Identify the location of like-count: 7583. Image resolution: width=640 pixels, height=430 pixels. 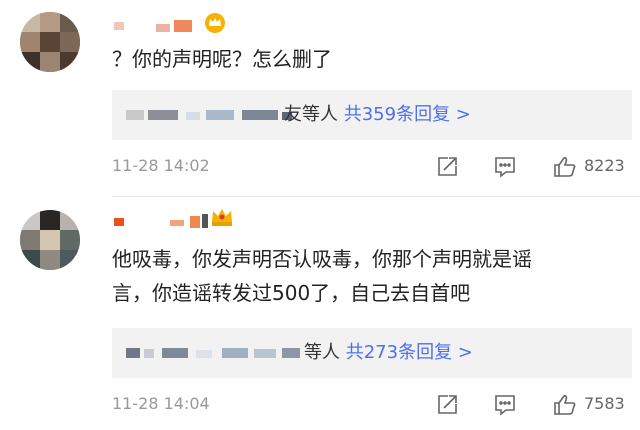
(604, 403).